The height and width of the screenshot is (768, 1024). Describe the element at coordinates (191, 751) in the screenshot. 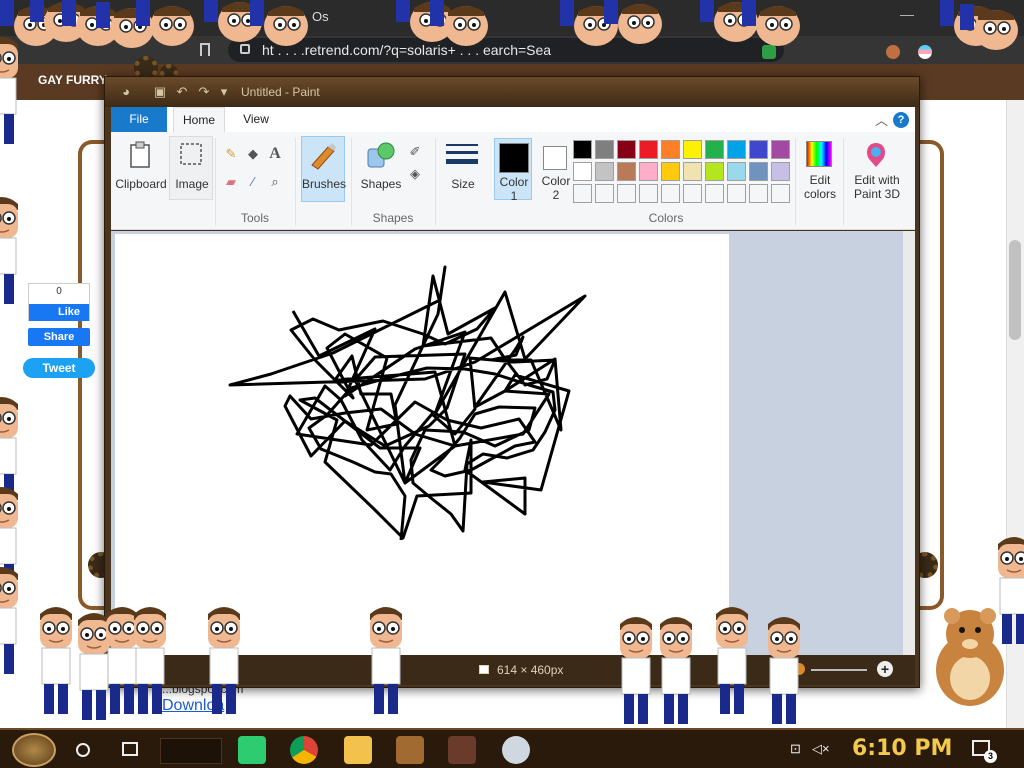

I see `taskbar-search-slot` at that location.